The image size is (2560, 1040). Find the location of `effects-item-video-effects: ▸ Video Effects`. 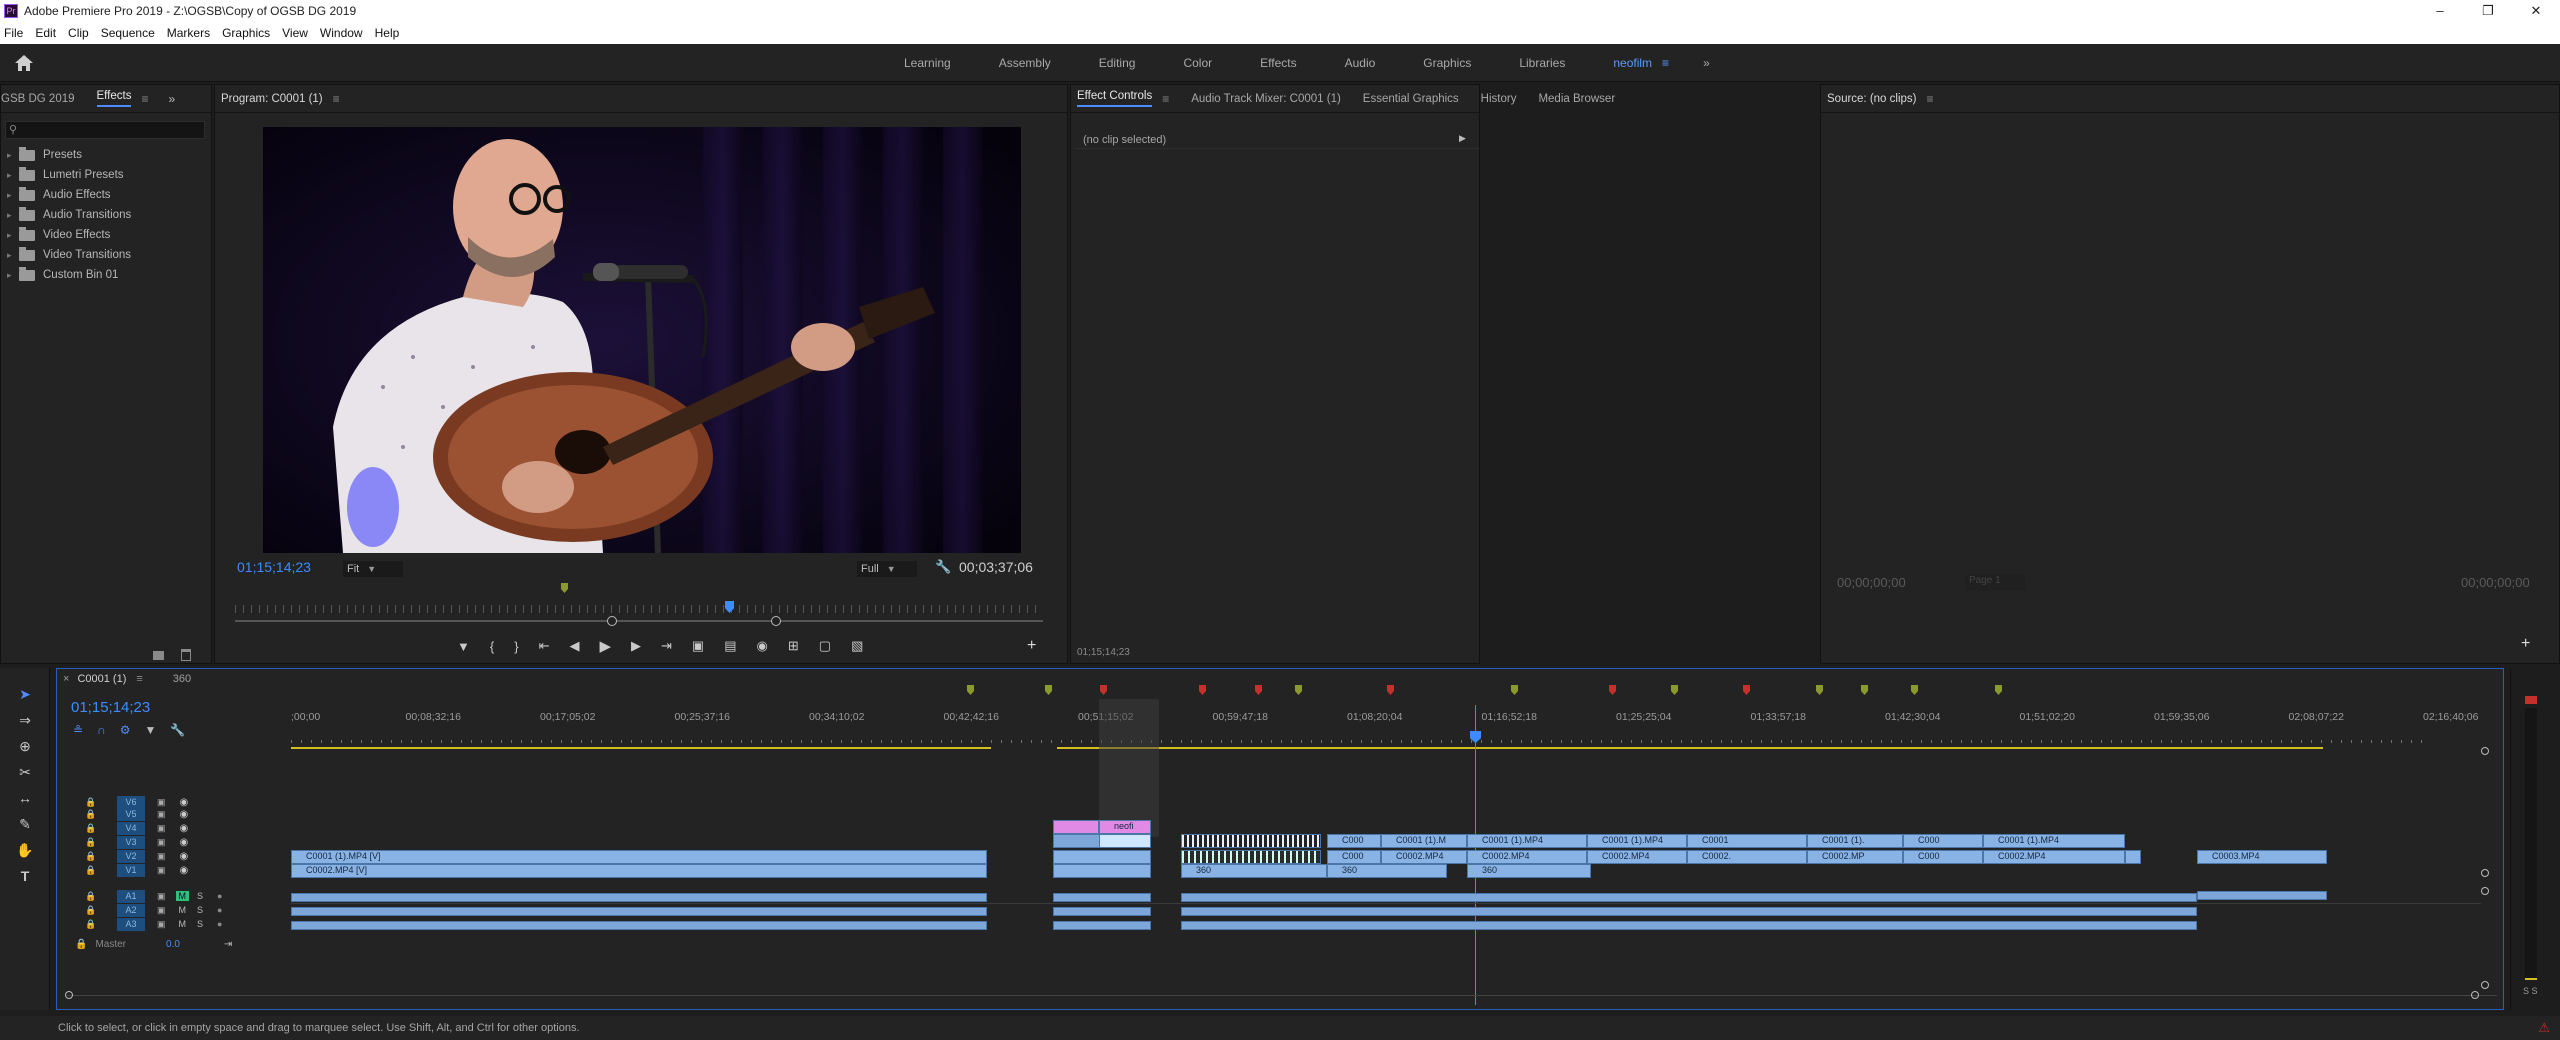

effects-item-video-effects: ▸ Video Effects is located at coordinates (58, 235).